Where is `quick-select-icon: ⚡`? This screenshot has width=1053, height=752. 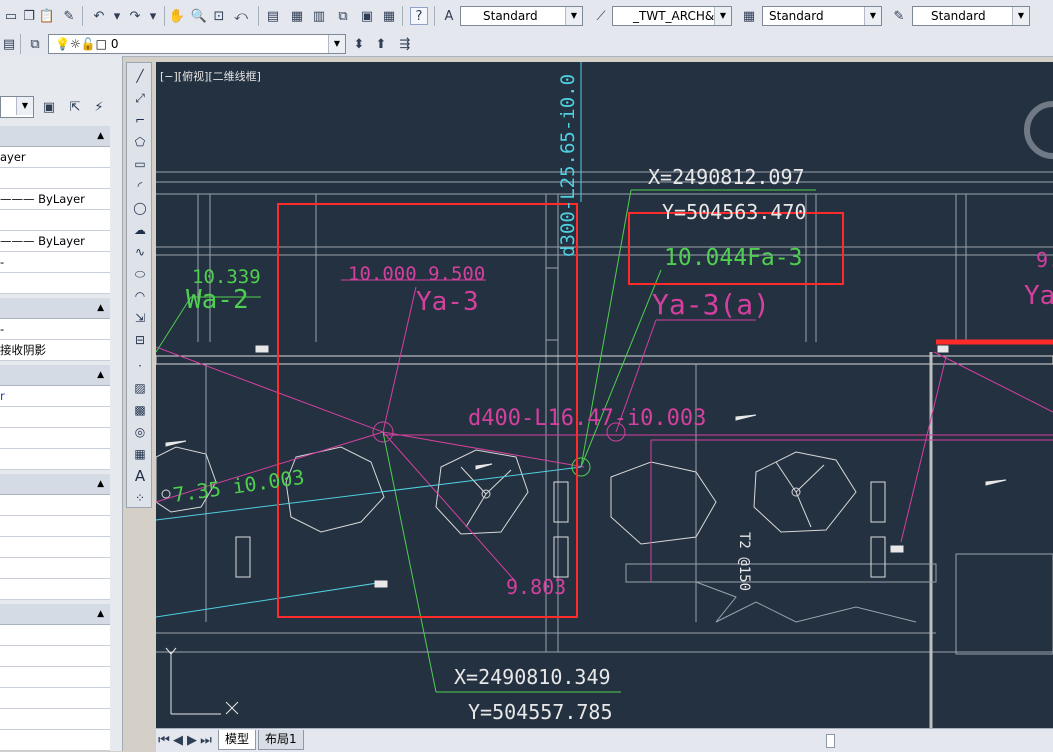 quick-select-icon: ⚡ is located at coordinates (99, 107).